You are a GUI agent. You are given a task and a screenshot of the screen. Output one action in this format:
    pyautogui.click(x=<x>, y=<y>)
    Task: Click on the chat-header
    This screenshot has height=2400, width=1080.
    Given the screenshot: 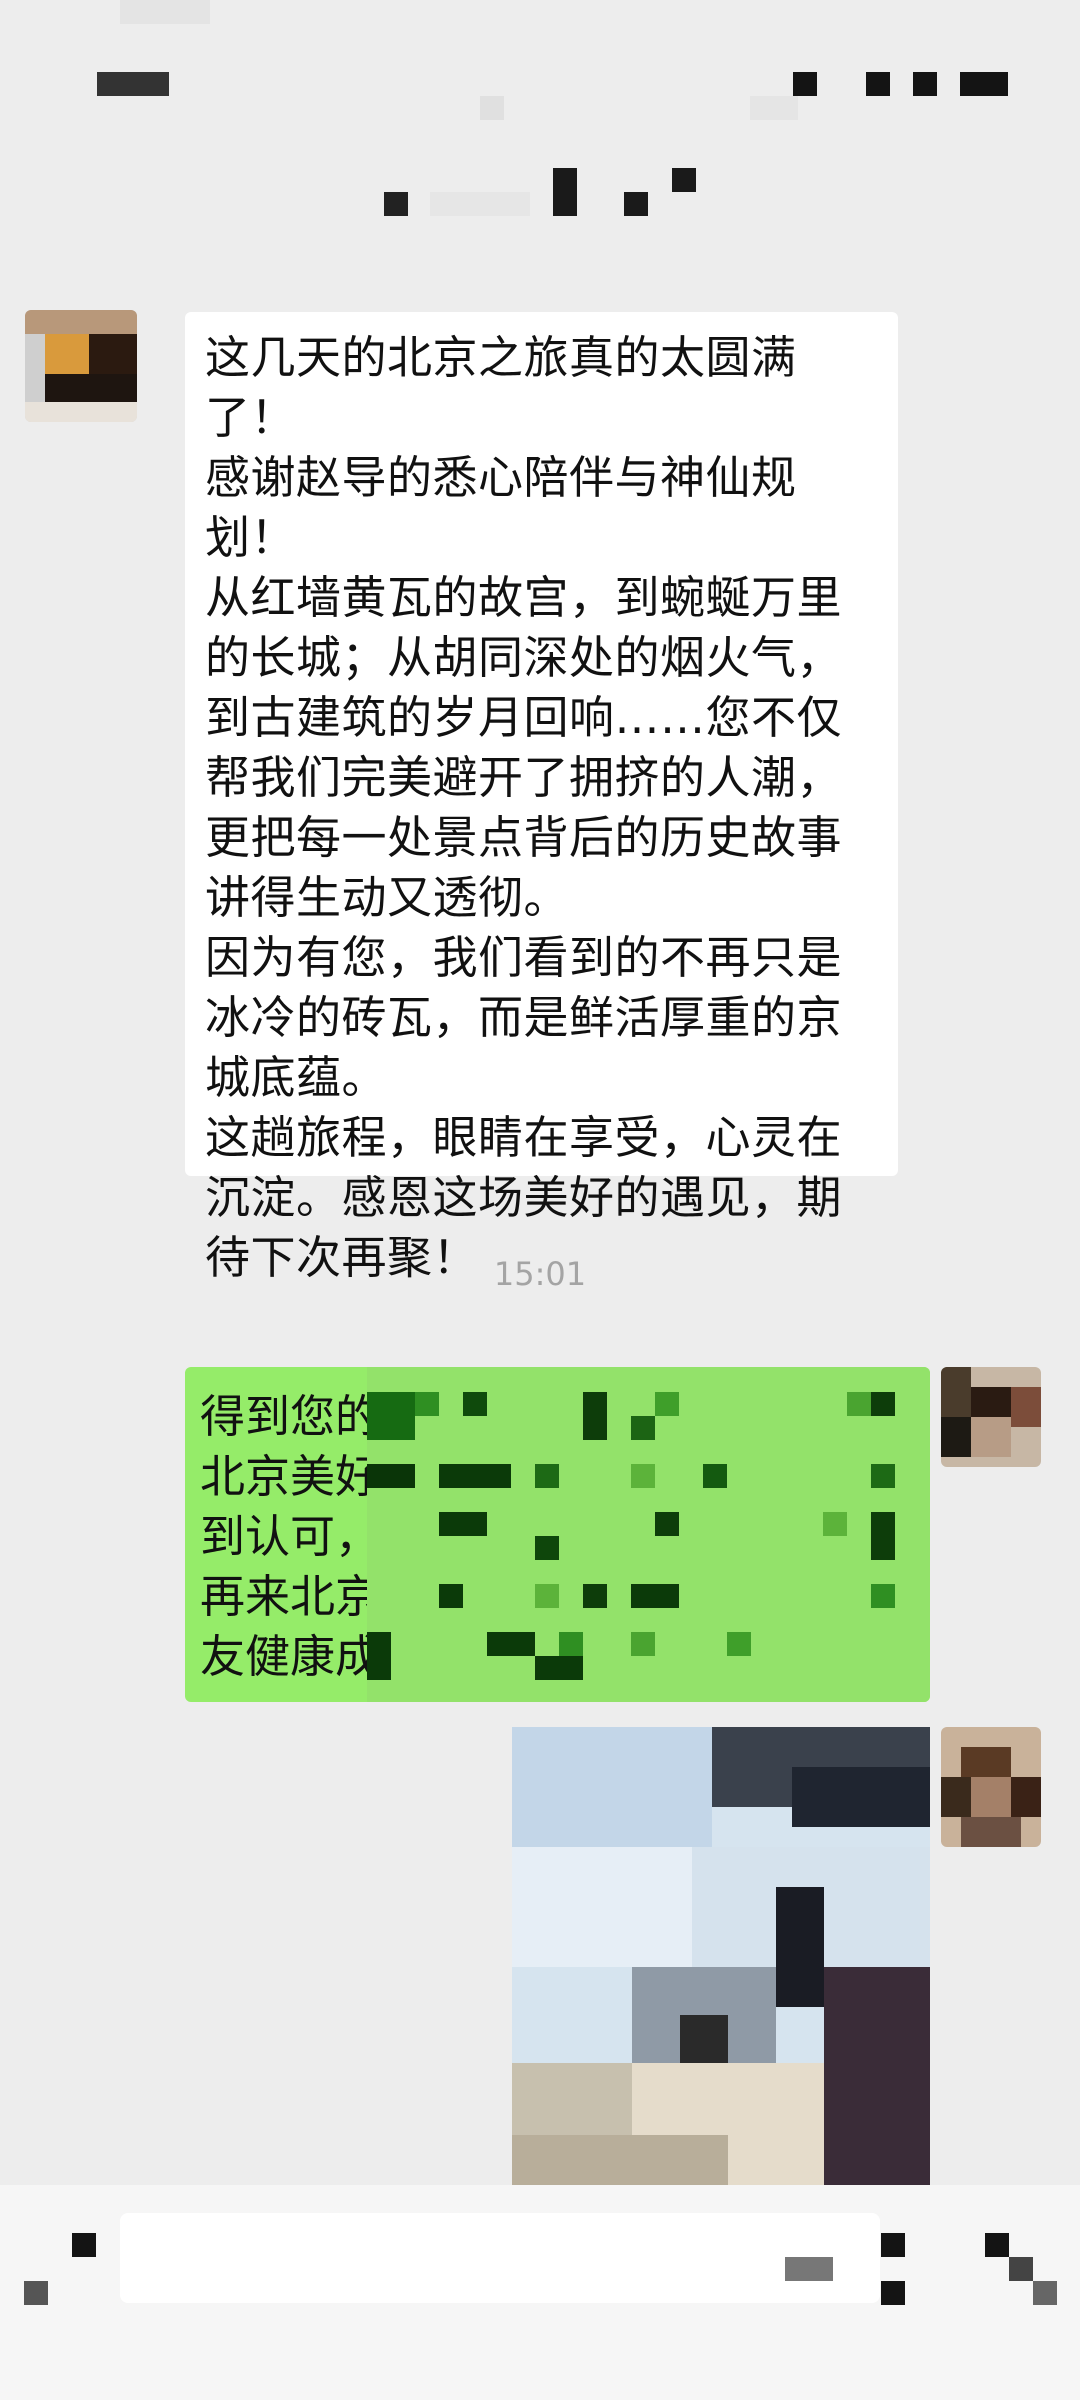 What is the action you would take?
    pyautogui.click(x=540, y=205)
    